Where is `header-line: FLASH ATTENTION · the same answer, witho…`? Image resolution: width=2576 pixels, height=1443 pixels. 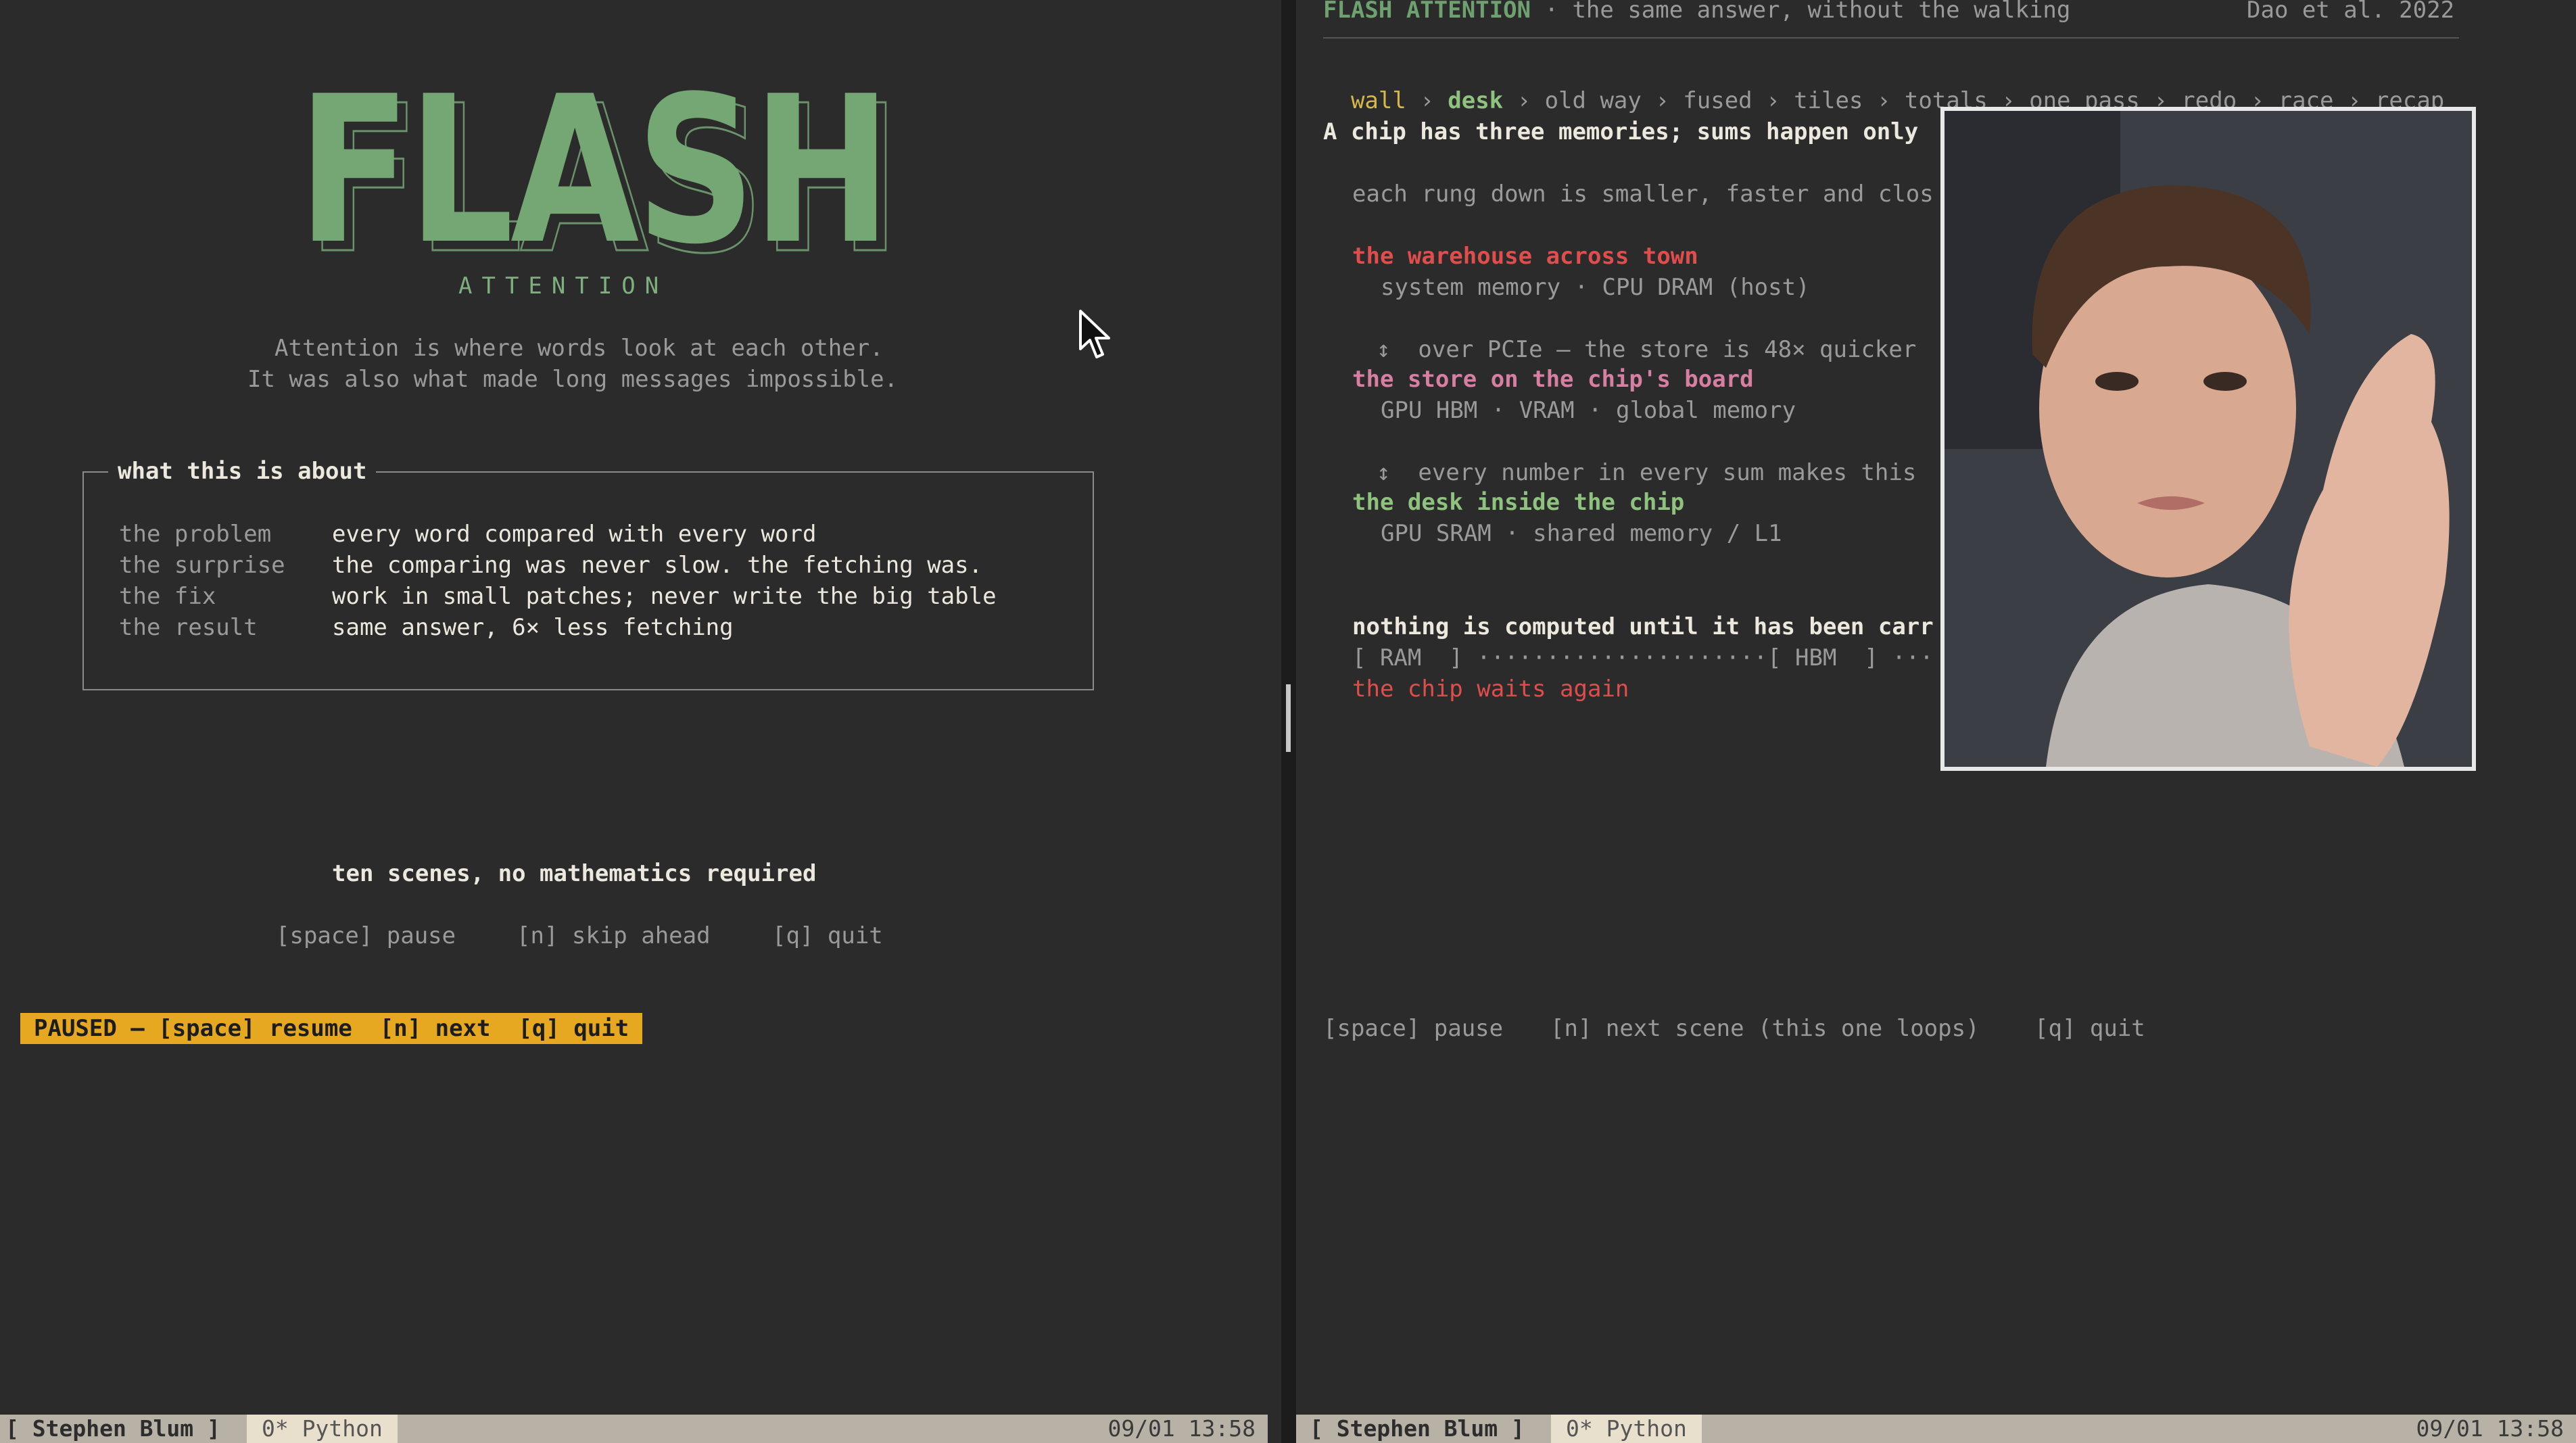
header-line: FLASH ATTENTION · the same answer, witho… is located at coordinates (1696, 13).